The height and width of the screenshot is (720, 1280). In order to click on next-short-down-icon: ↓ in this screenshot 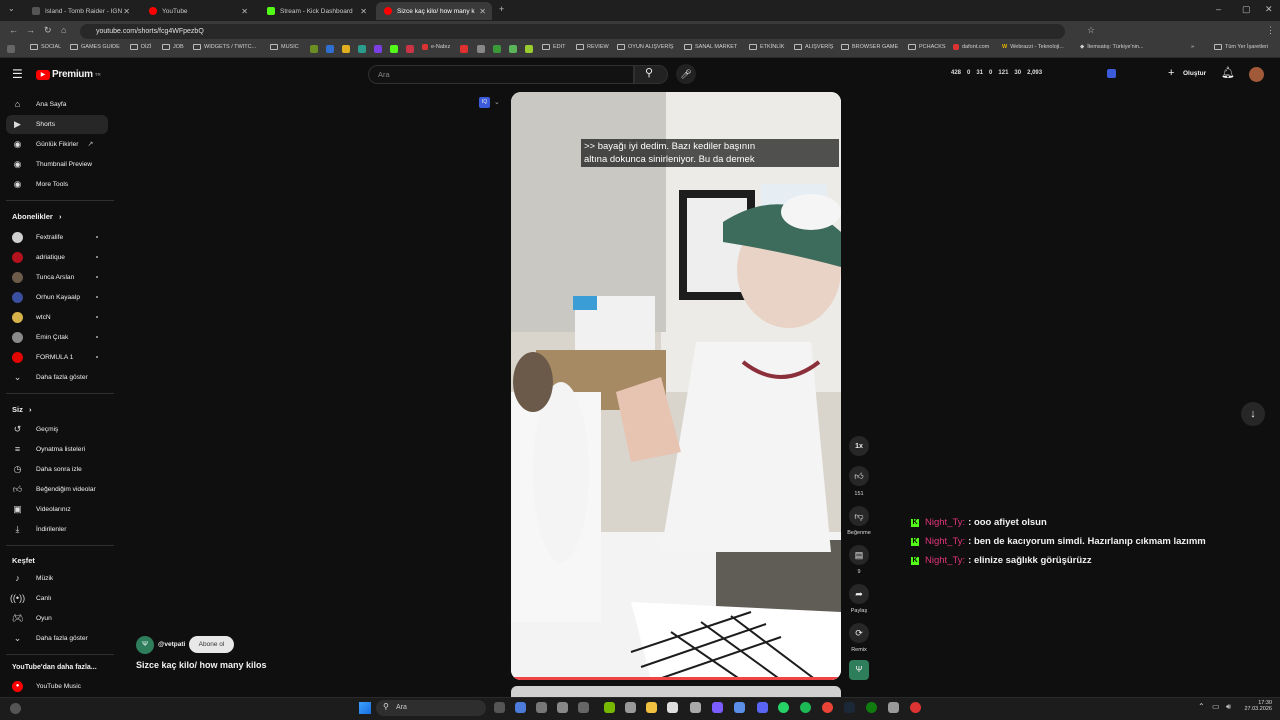, I will do `click(1253, 414)`.